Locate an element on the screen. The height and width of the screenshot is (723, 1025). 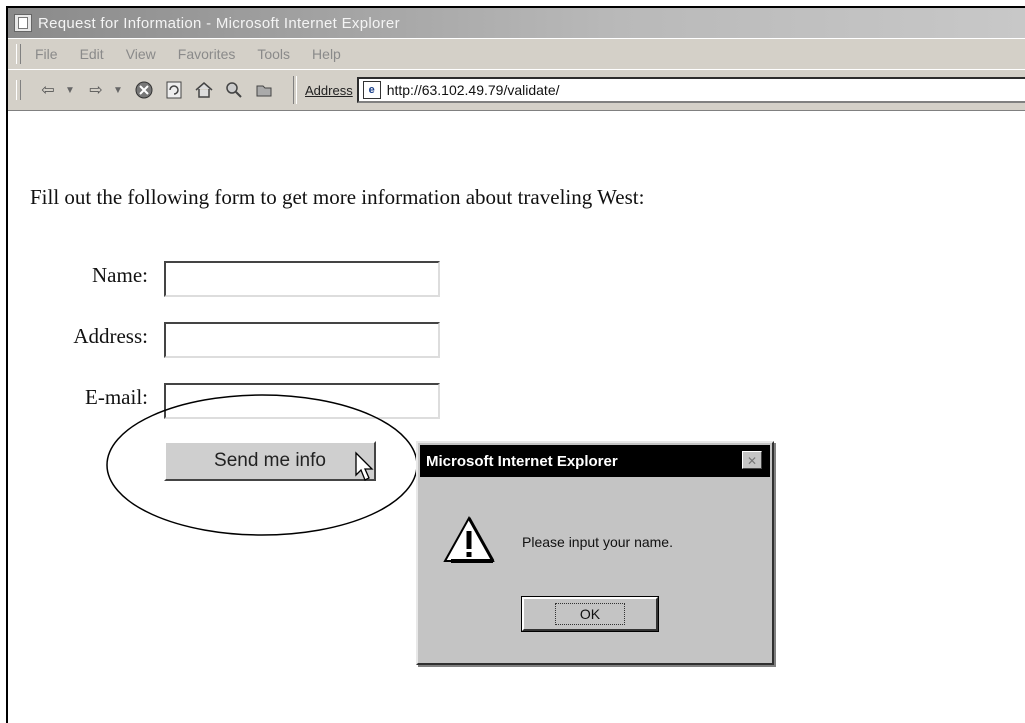
dialog-title: Microsoft Internet Explorer is located at coordinates (522, 461).